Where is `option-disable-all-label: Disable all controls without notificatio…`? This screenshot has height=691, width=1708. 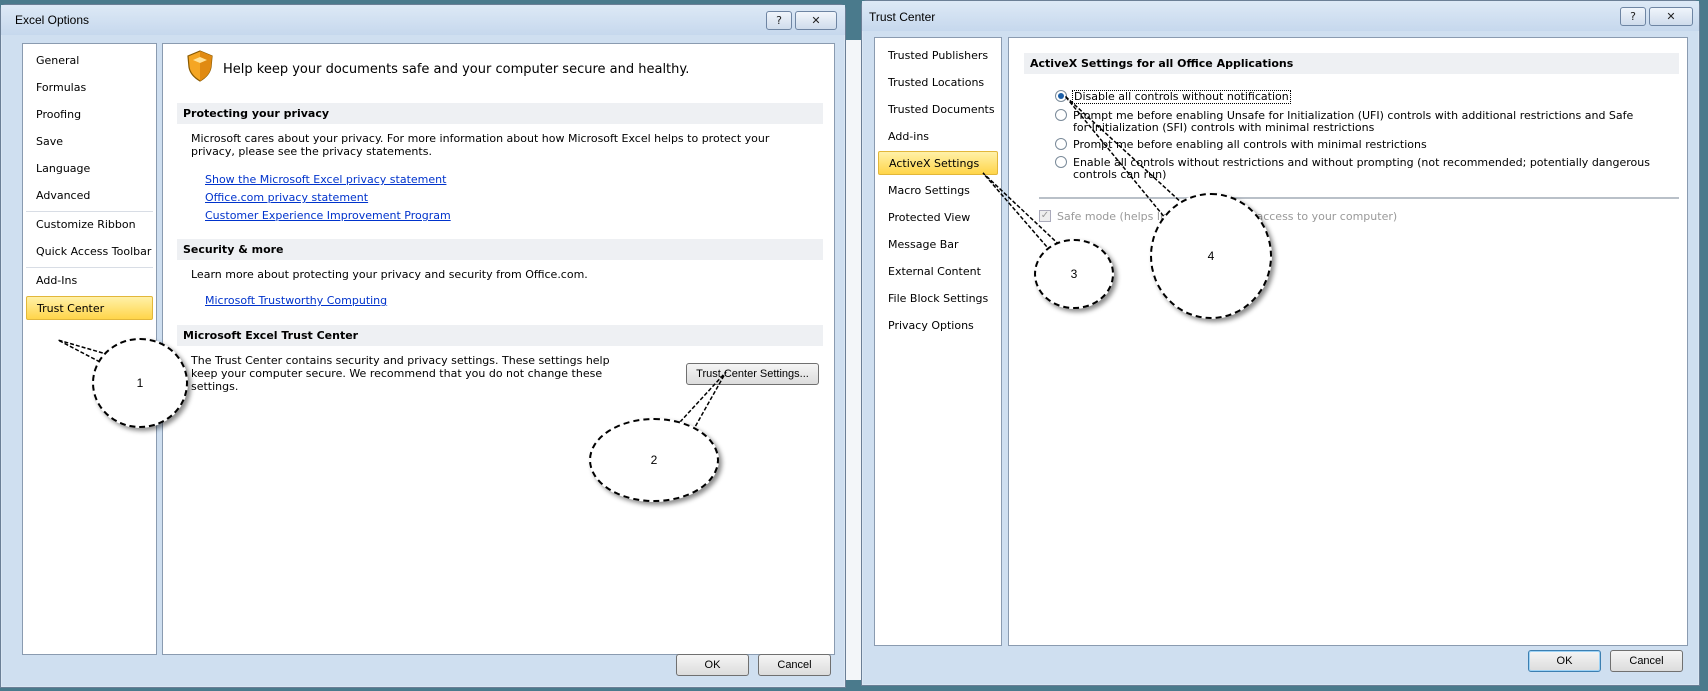
option-disable-all-label: Disable all controls without notificatio… is located at coordinates (1181, 97).